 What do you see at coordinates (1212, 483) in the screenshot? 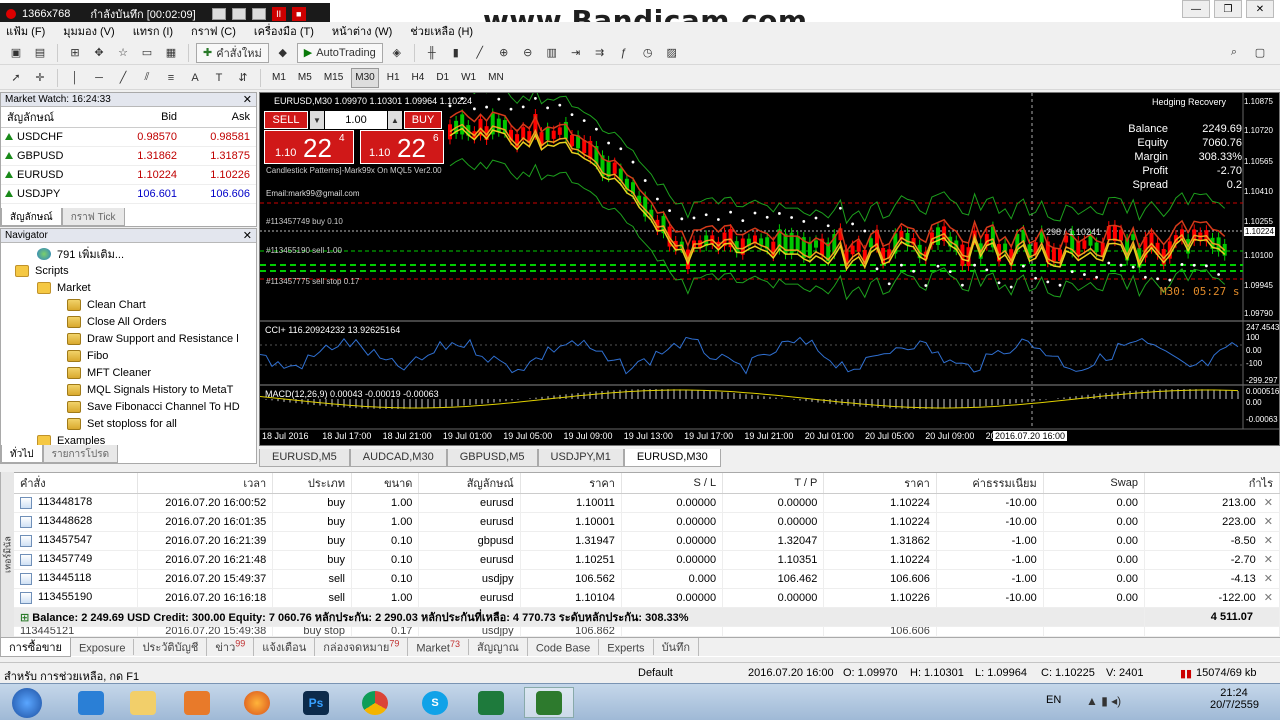
I see `column-header: กำไร` at bounding box center [1212, 483].